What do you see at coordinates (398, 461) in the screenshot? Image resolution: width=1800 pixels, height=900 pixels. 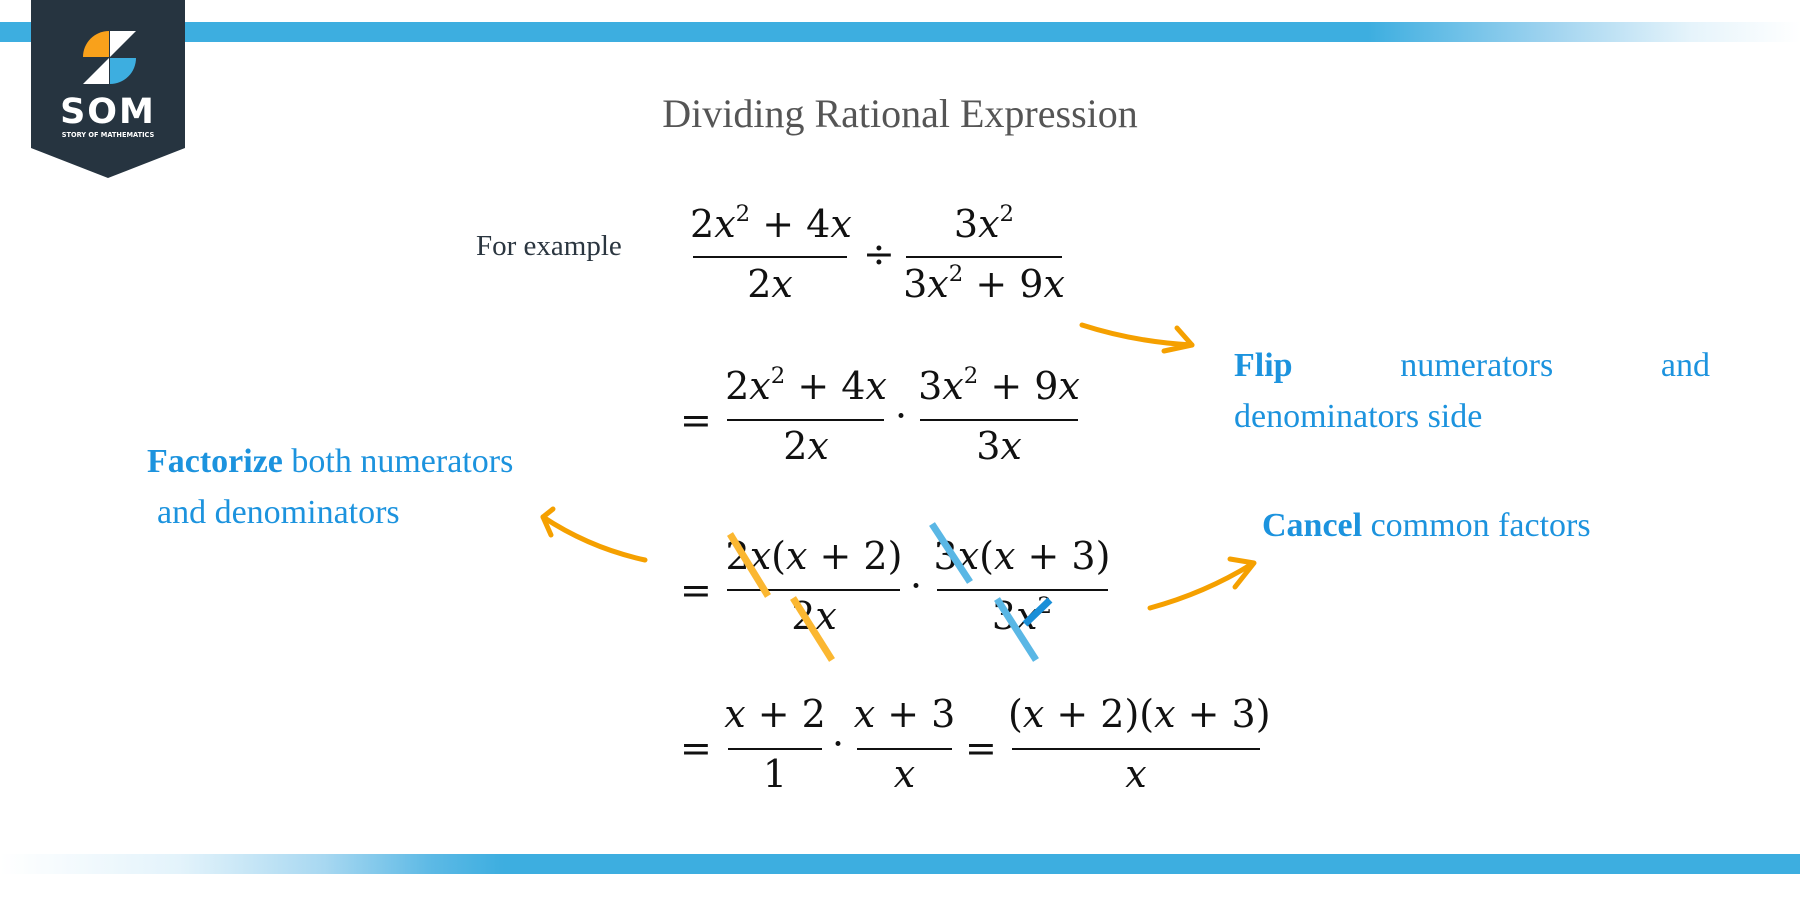 I see `factorize-note-rest: both numerators` at bounding box center [398, 461].